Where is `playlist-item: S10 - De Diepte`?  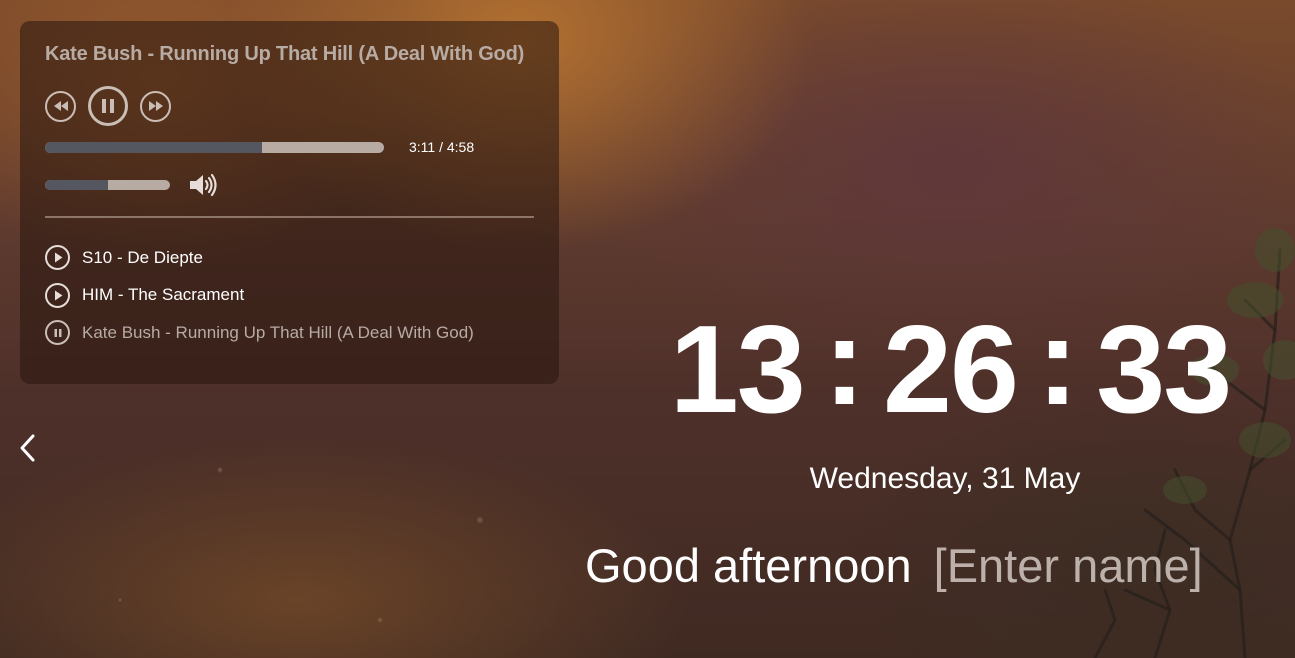
playlist-item: S10 - De Diepte is located at coordinates (289, 258).